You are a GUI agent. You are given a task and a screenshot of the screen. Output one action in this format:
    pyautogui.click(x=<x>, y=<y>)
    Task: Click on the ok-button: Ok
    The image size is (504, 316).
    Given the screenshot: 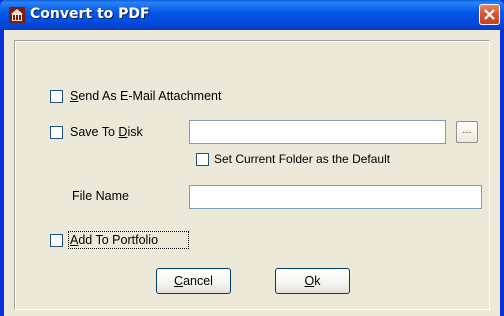 What is the action you would take?
    pyautogui.click(x=312, y=281)
    